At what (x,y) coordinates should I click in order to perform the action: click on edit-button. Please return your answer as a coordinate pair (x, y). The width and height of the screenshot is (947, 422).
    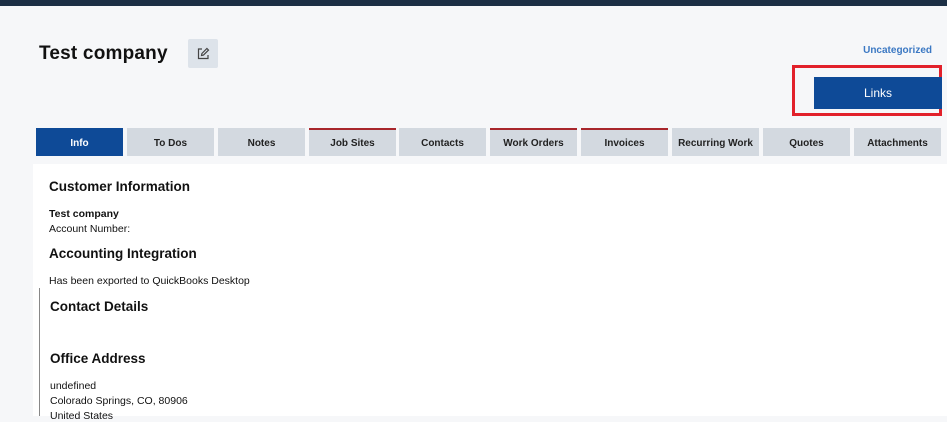
    Looking at the image, I should click on (203, 53).